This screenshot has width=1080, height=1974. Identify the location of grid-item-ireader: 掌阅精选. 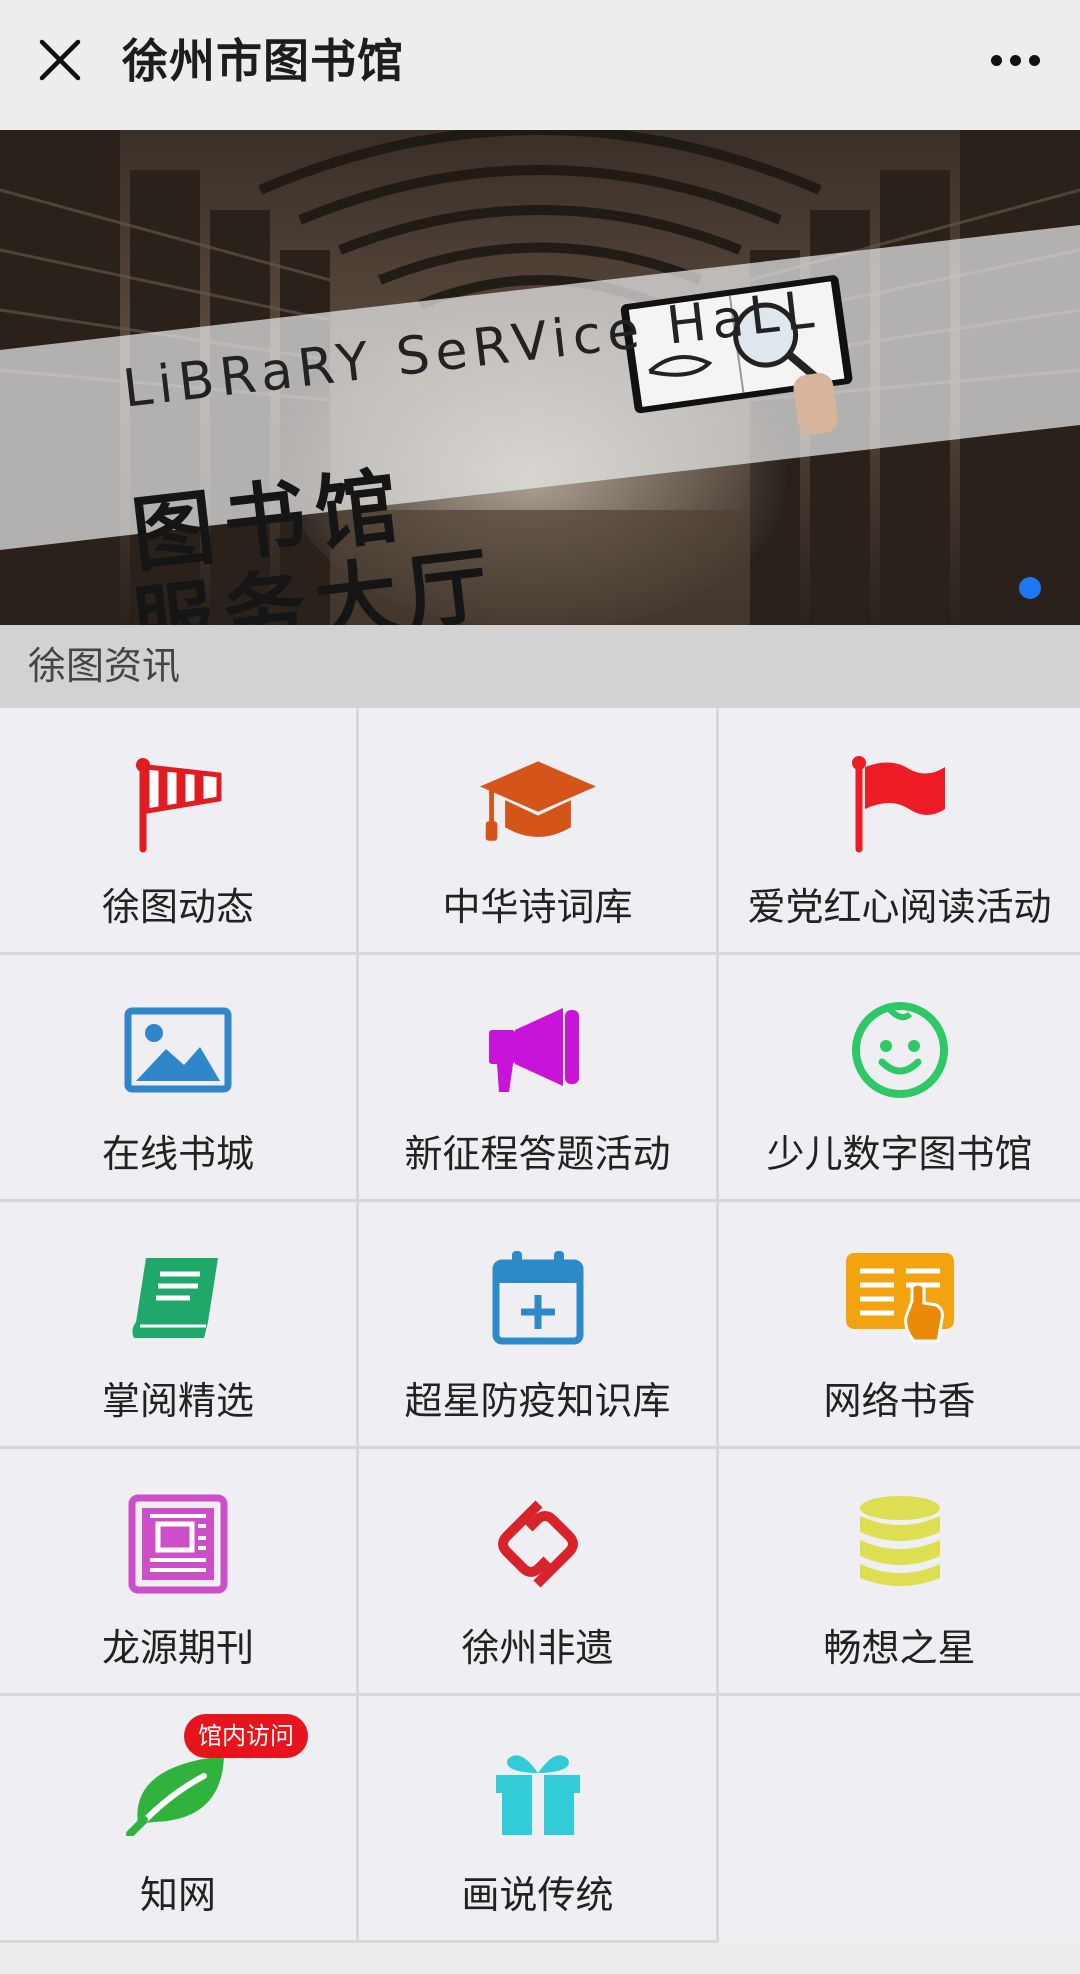
(179, 1325).